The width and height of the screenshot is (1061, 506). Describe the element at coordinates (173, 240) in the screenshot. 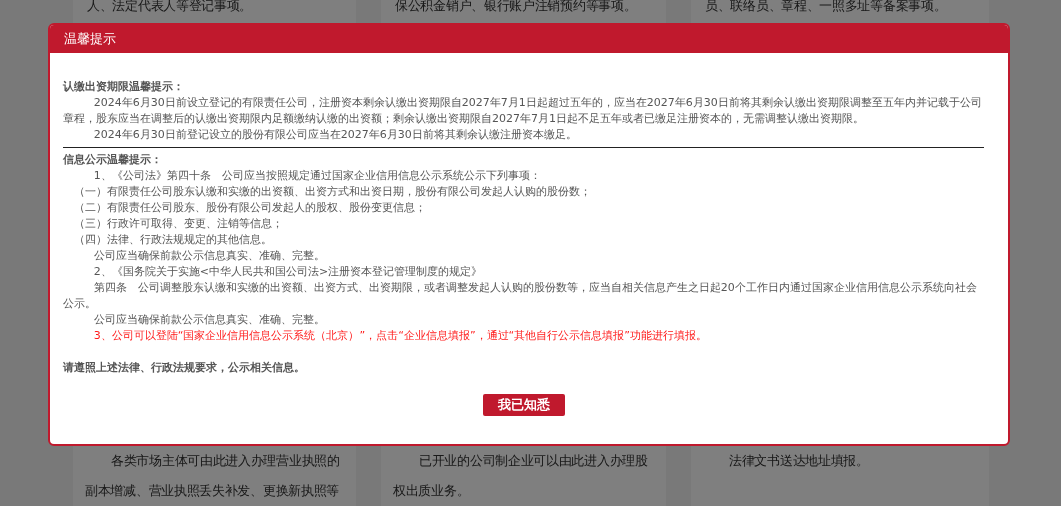

I see `paragraph: （四）法律、行政法规规定的其他信息。` at that location.